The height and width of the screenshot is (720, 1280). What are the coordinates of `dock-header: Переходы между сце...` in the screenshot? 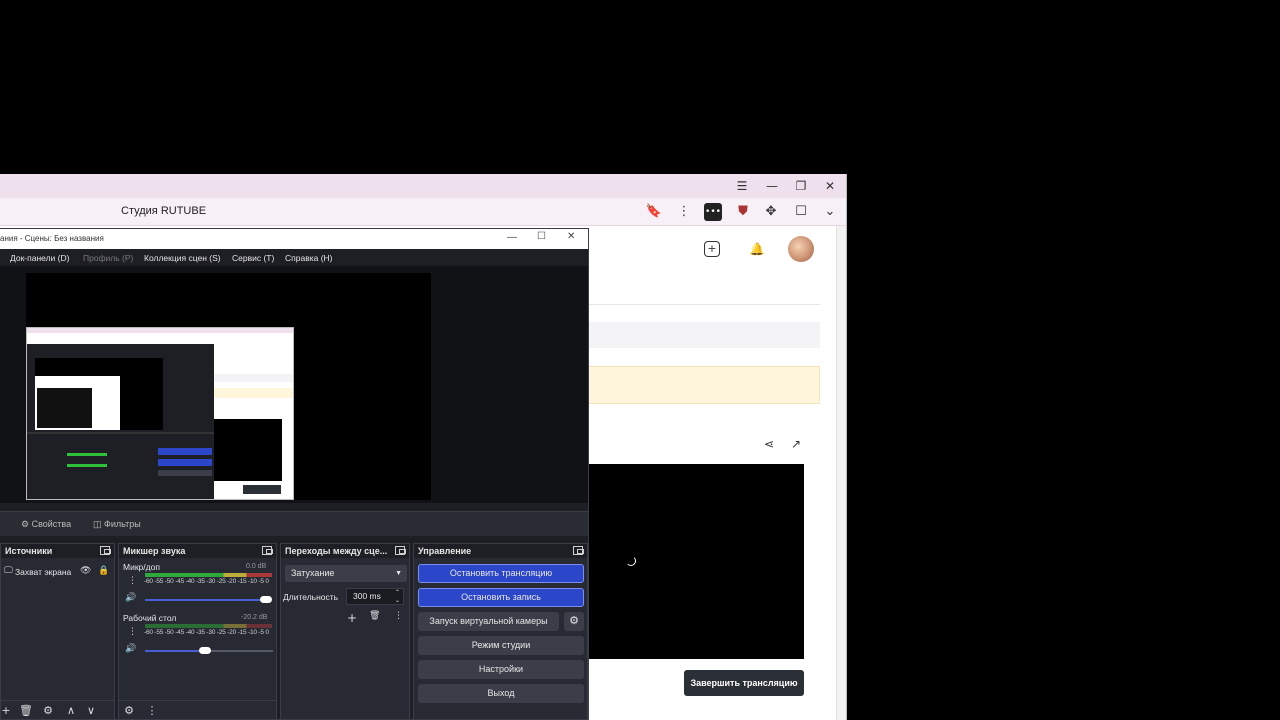 It's located at (345, 551).